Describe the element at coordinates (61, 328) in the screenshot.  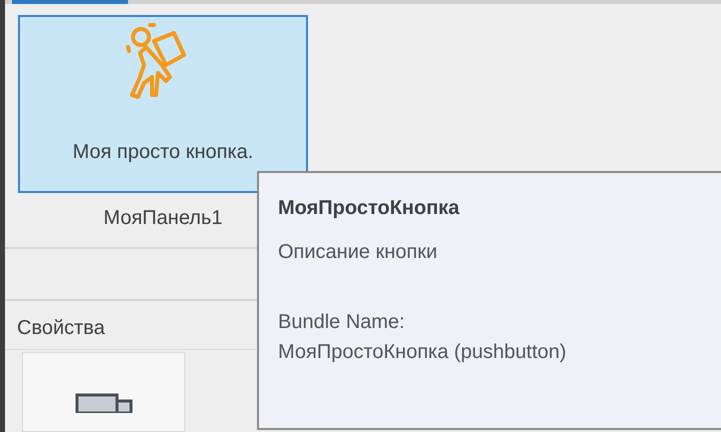
I see `section-title: Свойства` at that location.